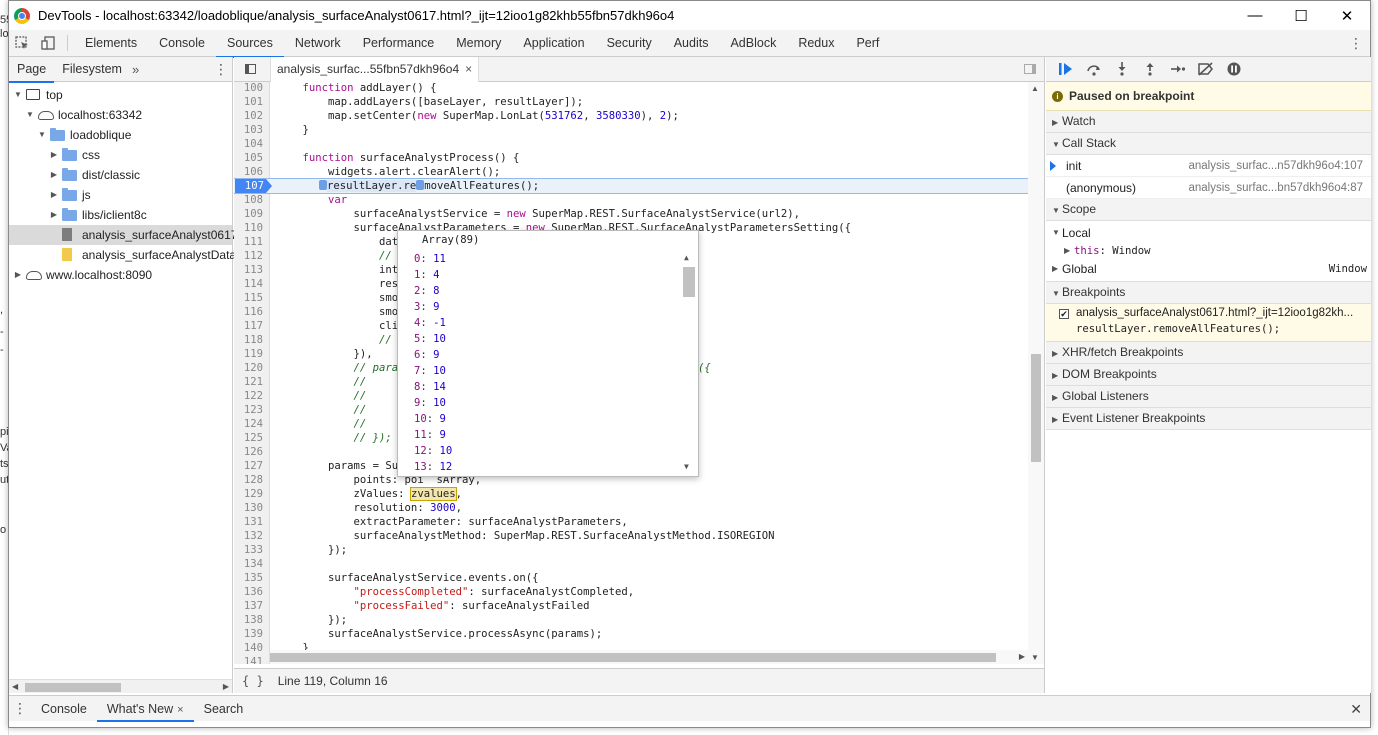  I want to click on code-line: 105 function surfaceAnalystProcess() {, so click(631, 158).